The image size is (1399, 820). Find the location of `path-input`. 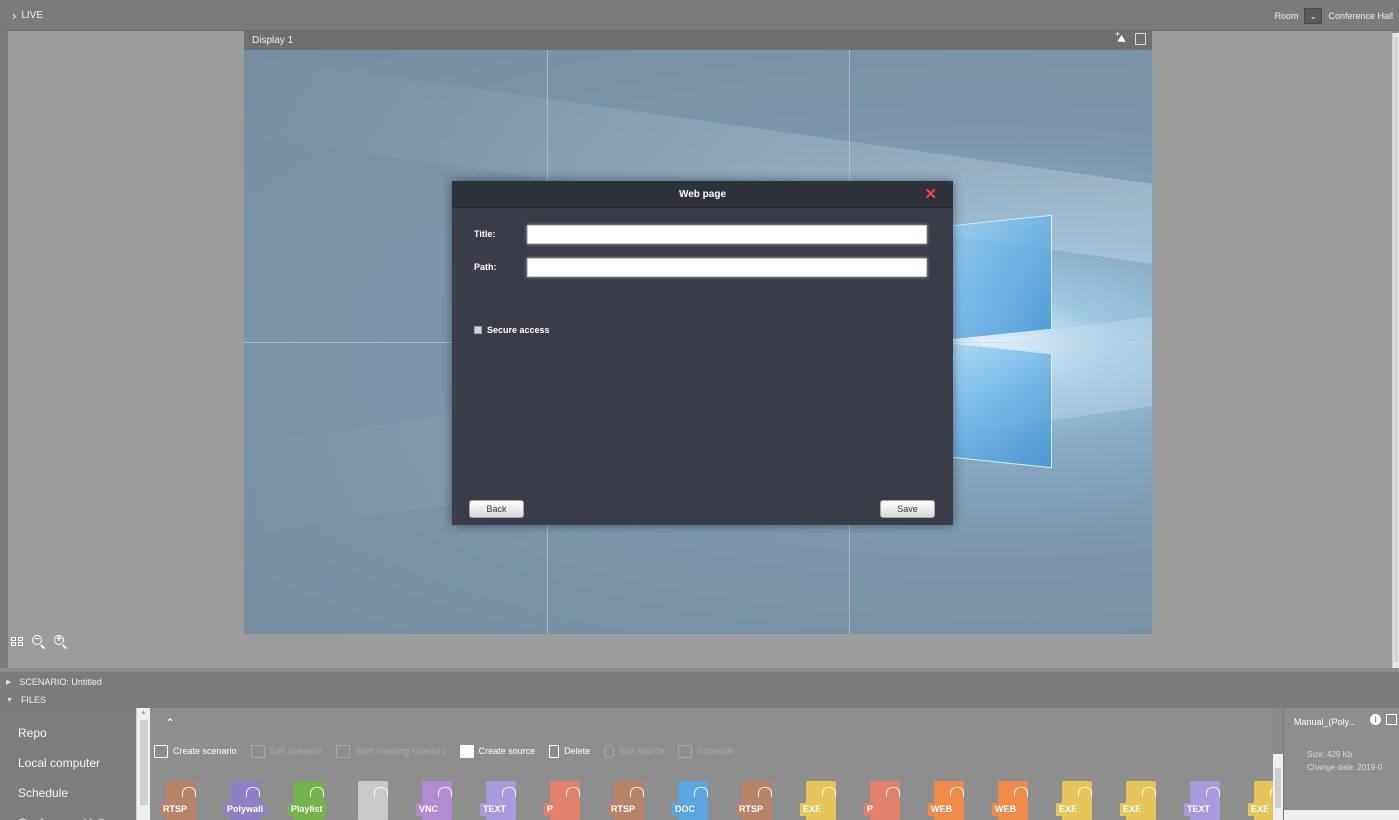

path-input is located at coordinates (727, 267).